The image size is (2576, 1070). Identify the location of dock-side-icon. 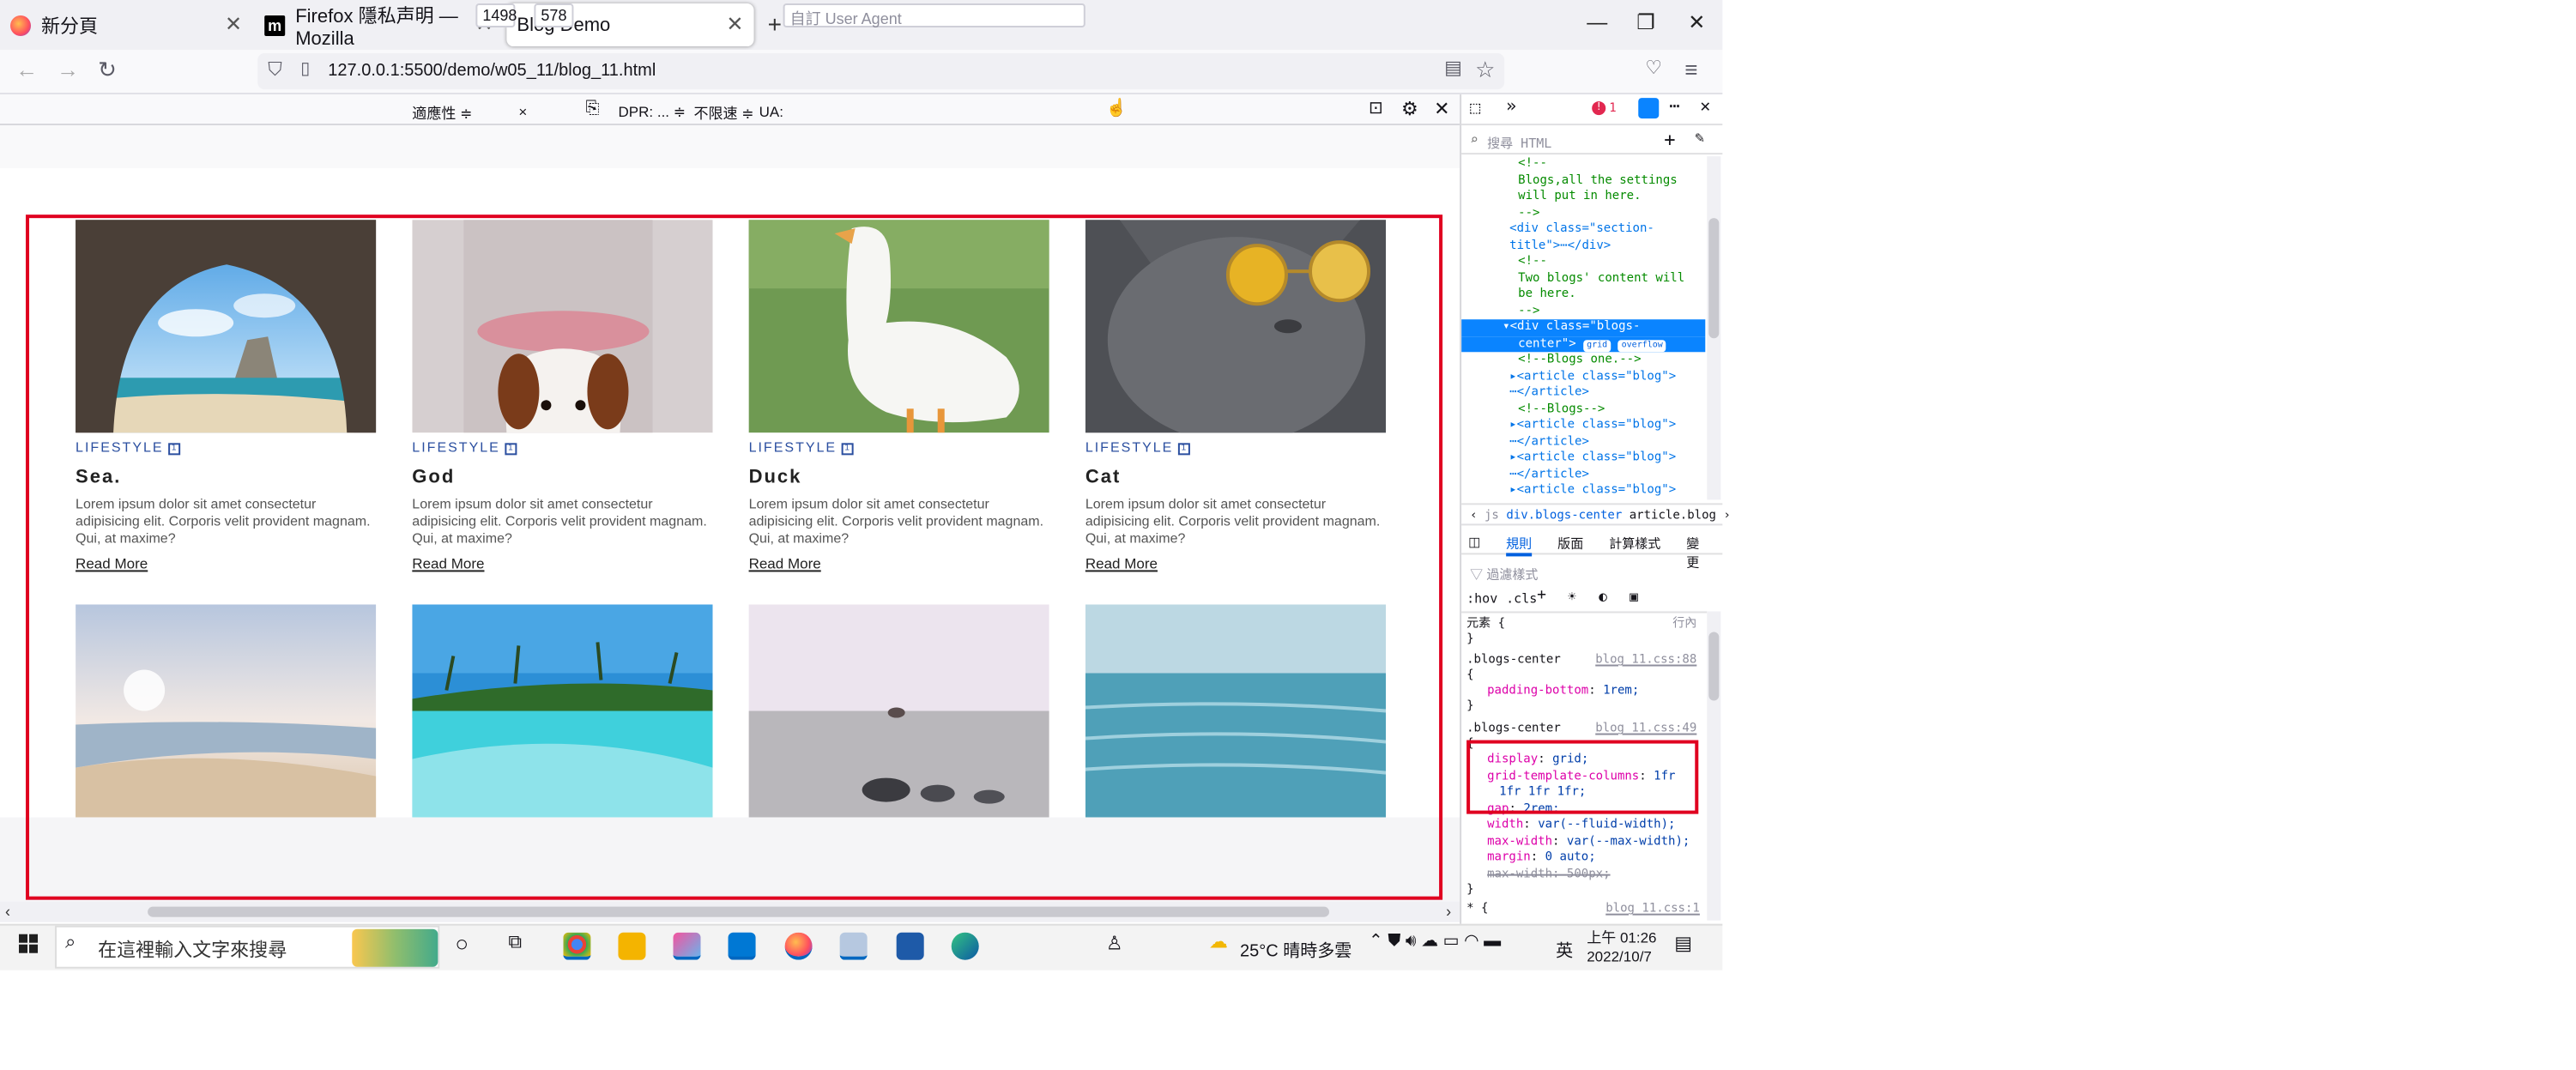
(1649, 108).